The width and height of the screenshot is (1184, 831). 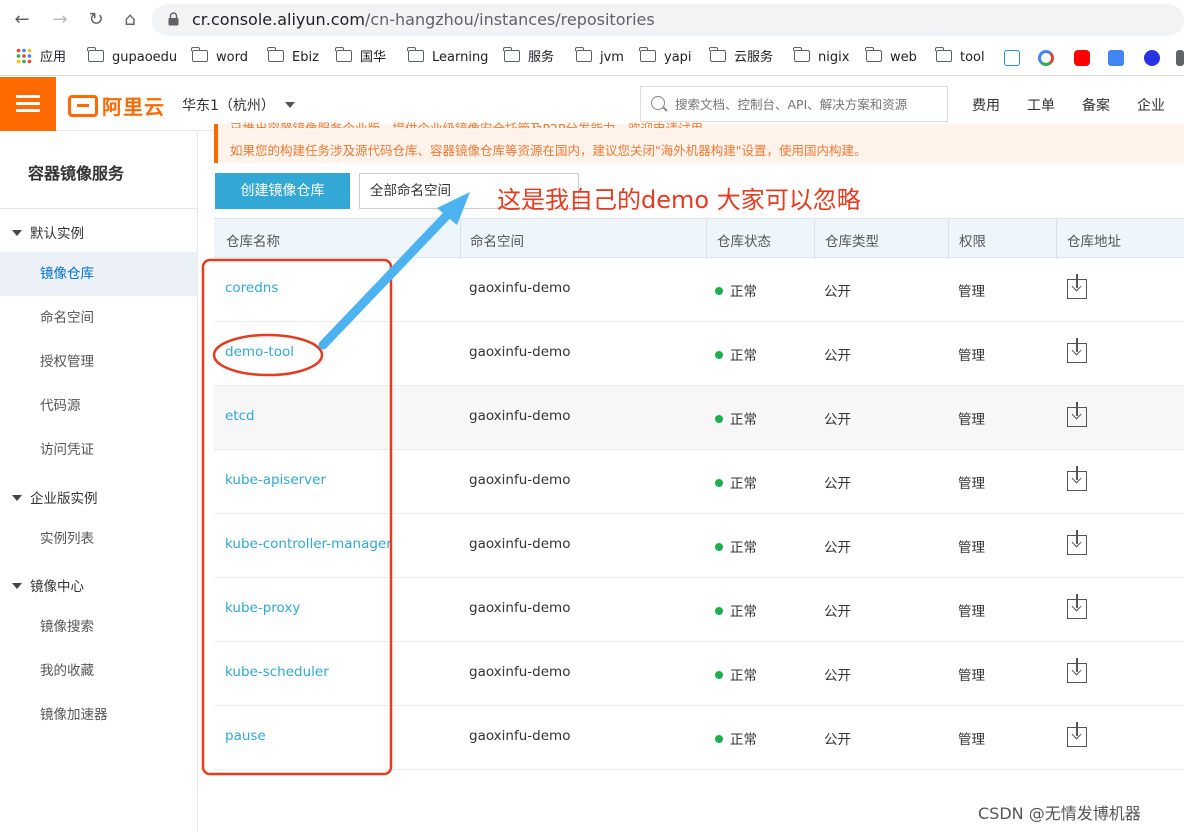 What do you see at coordinates (665, 57) in the screenshot?
I see `bookmark-yapi: yapi` at bounding box center [665, 57].